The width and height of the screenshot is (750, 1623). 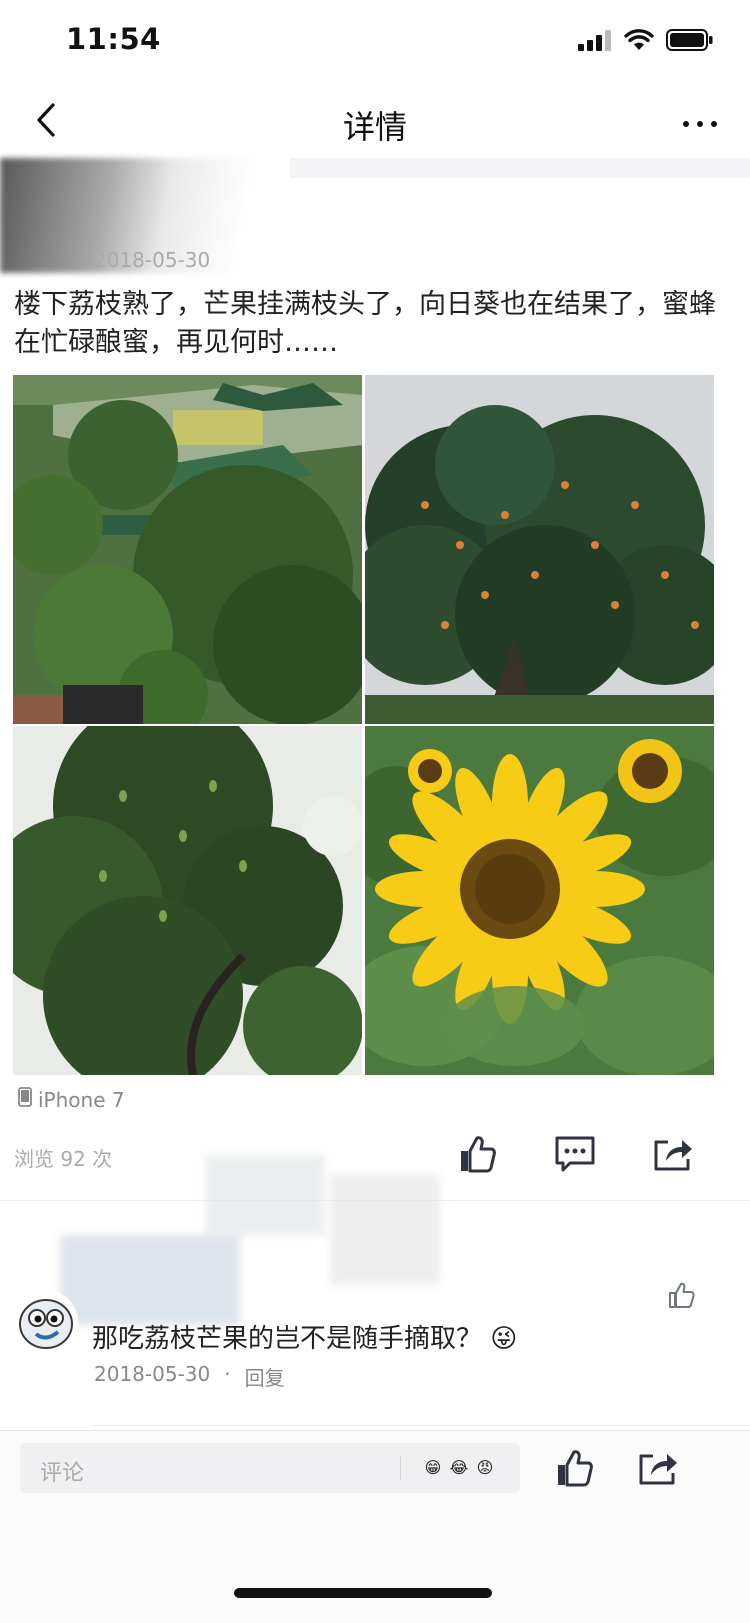 I want to click on photo-mango-tree, so click(x=187, y=900).